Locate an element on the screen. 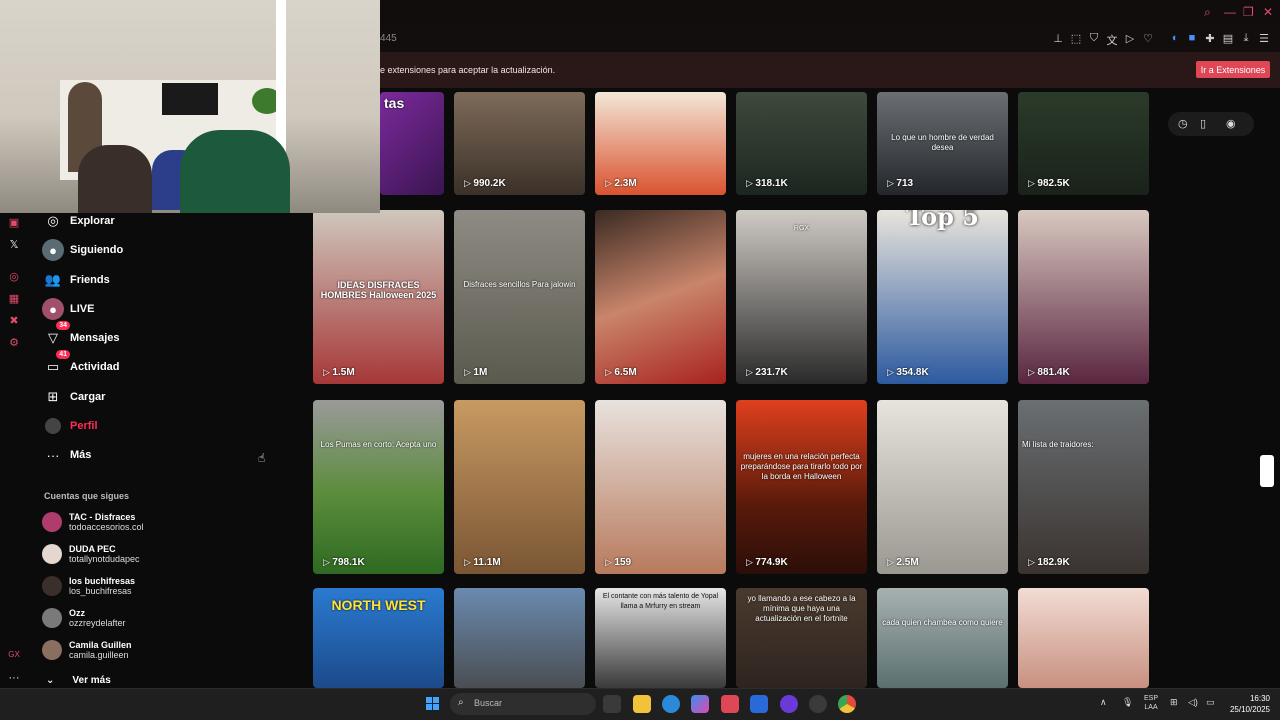 The height and width of the screenshot is (720, 1280). following-account: DUDA PEC totallynotdudapec is located at coordinates (91, 554).